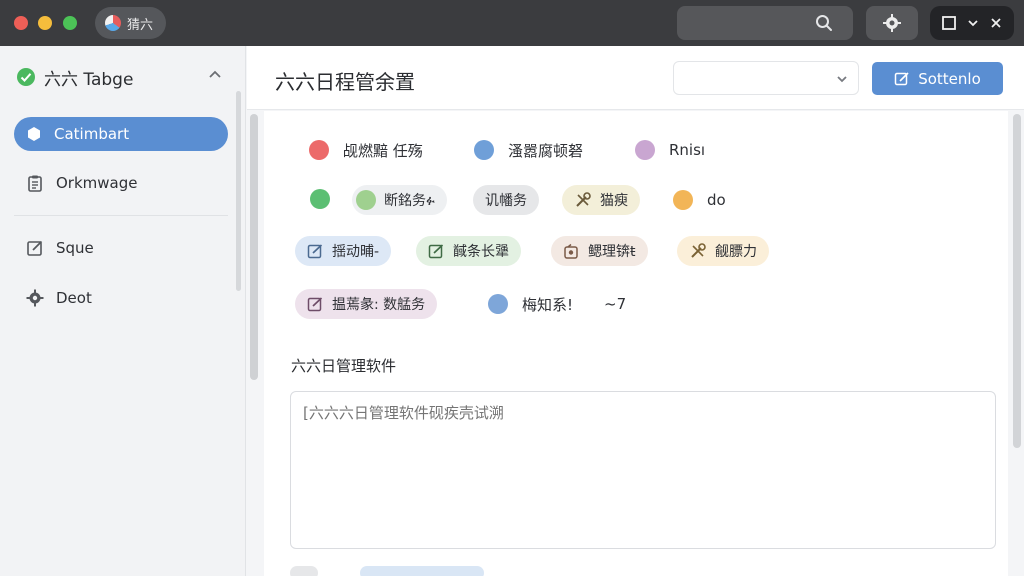 The height and width of the screenshot is (576, 1024). Describe the element at coordinates (74, 298) in the screenshot. I see `sidebar-item-label: Deot` at that location.